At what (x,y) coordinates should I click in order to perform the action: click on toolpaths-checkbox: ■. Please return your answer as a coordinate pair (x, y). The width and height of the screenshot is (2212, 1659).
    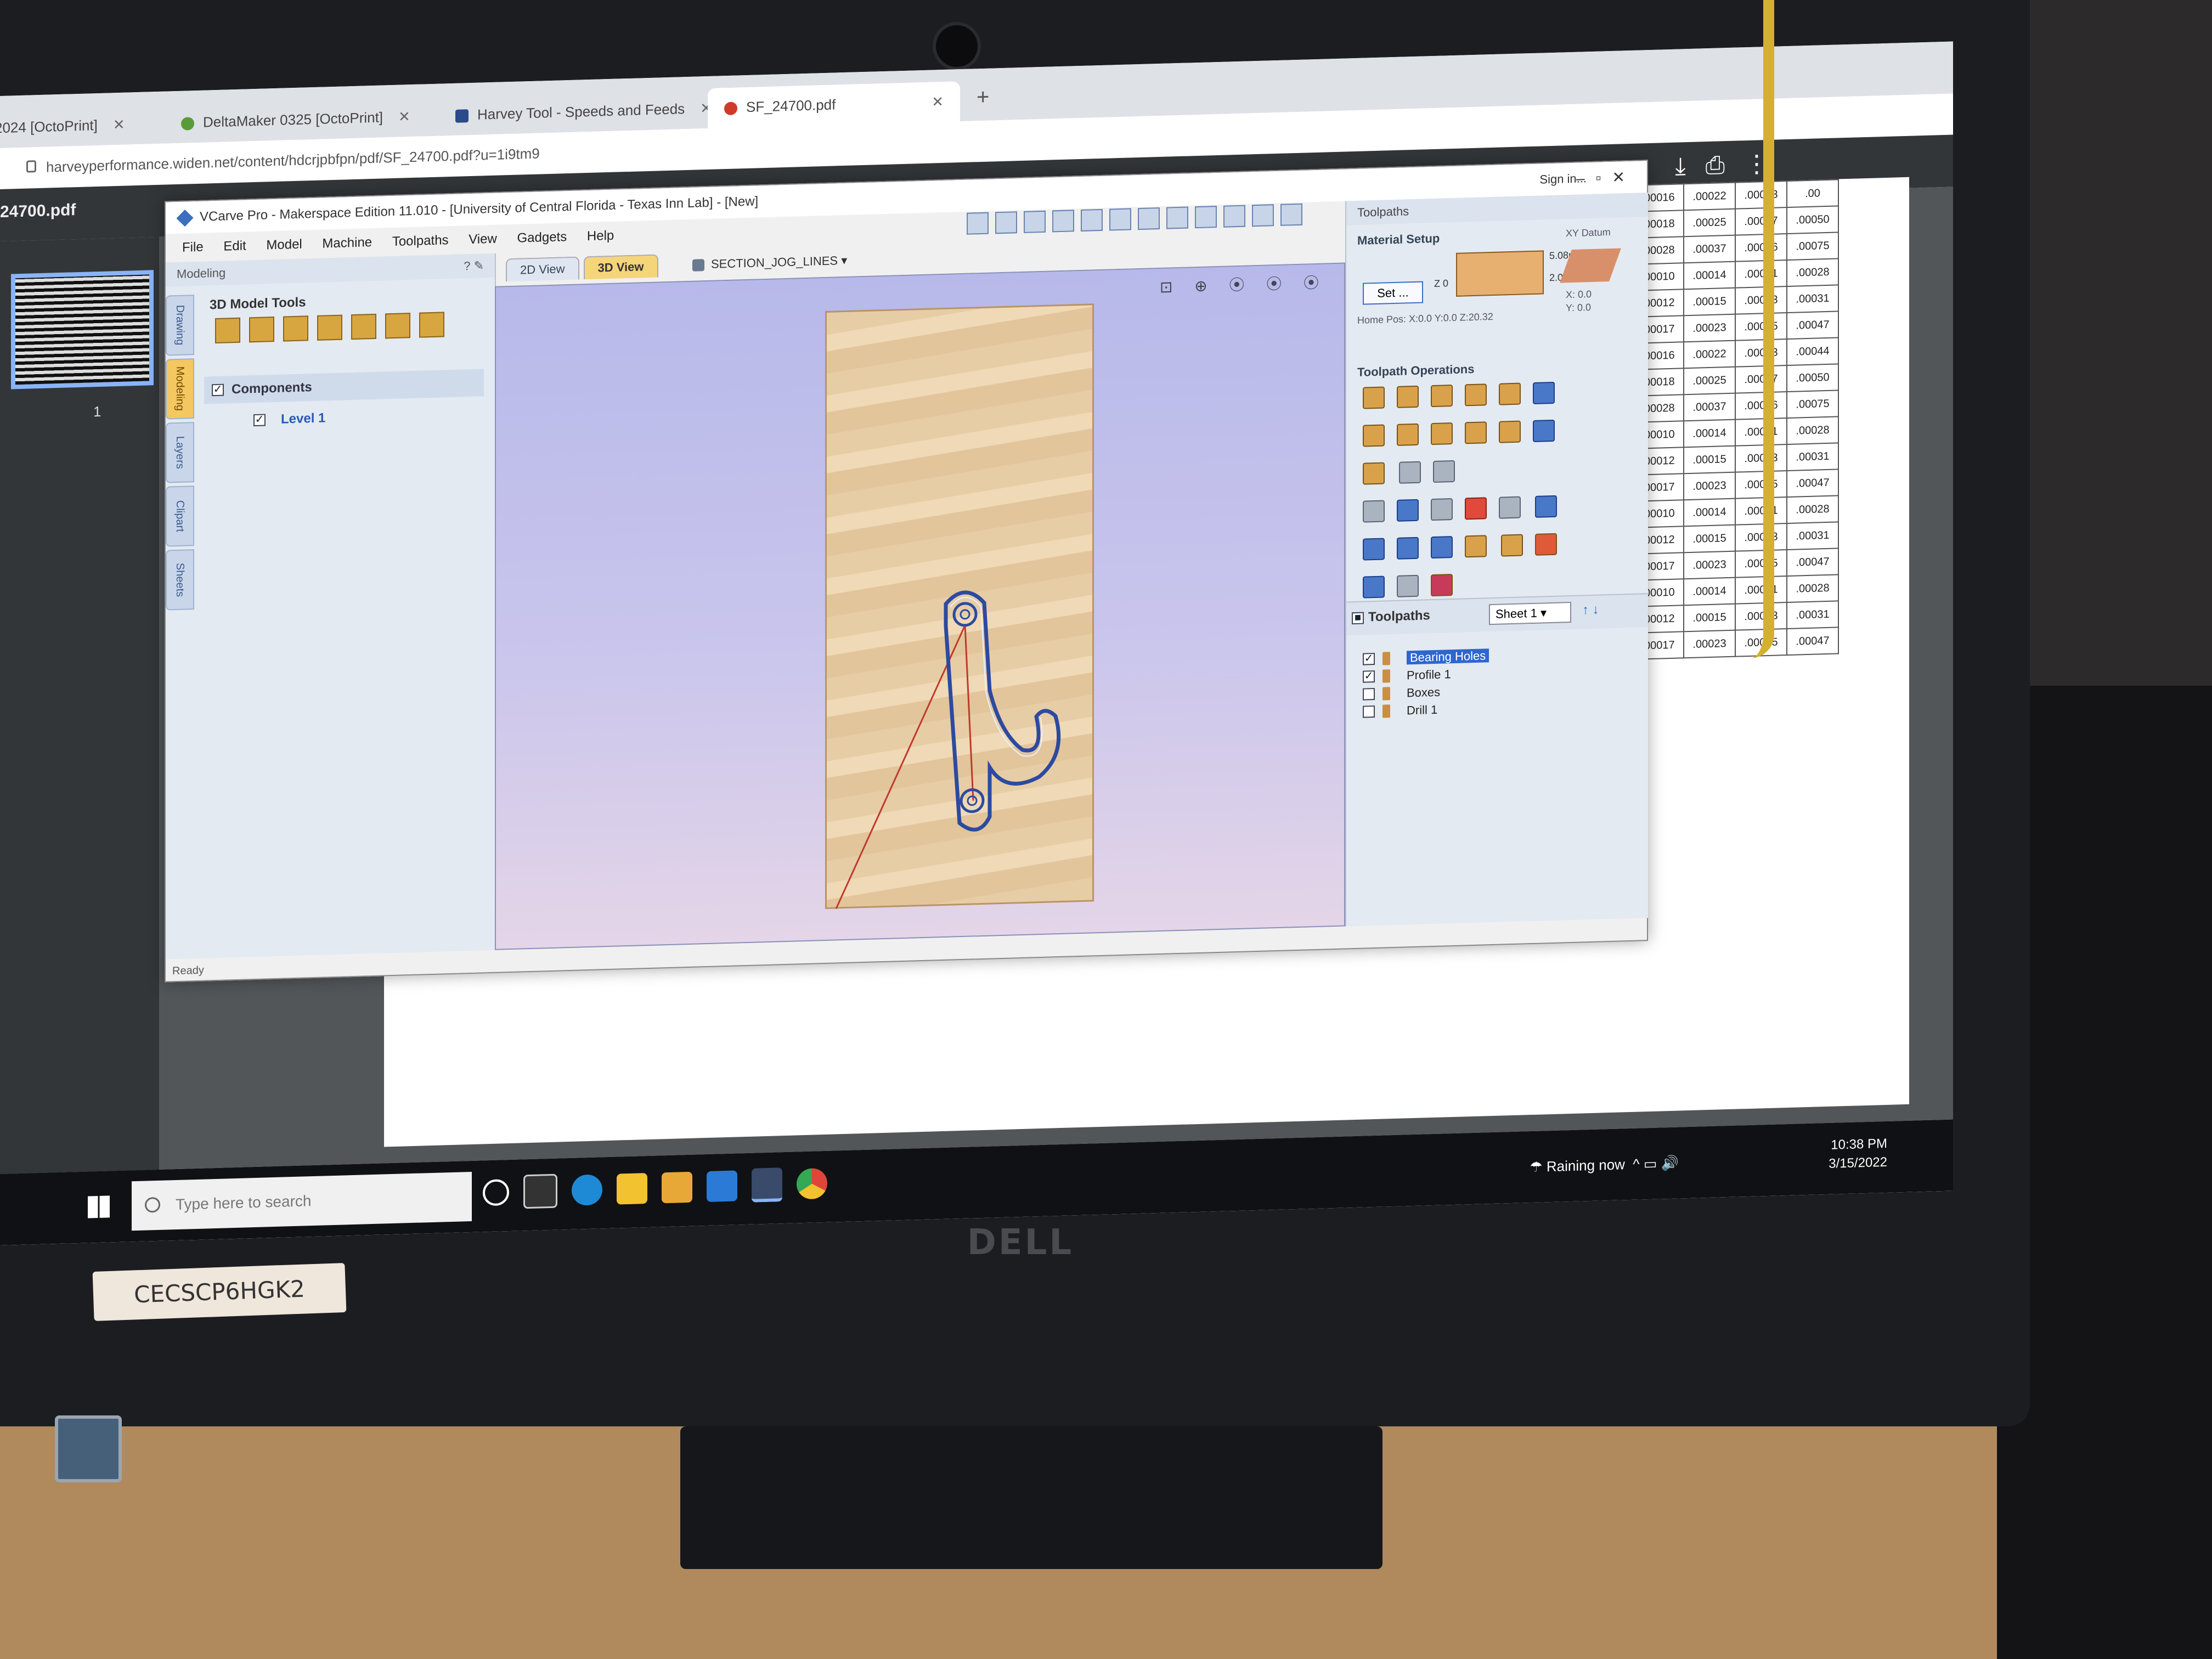
    Looking at the image, I should click on (1358, 618).